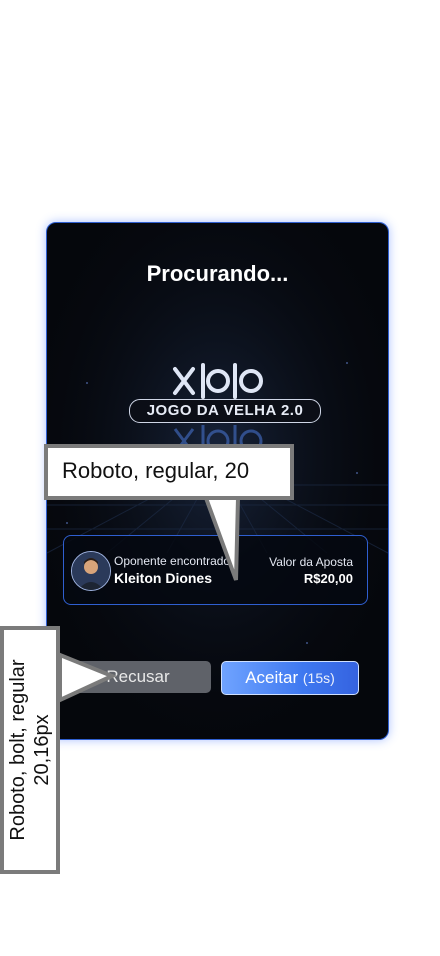  I want to click on callout-2-text: Roboto, bolt, regular 20,16px, so click(30, 750).